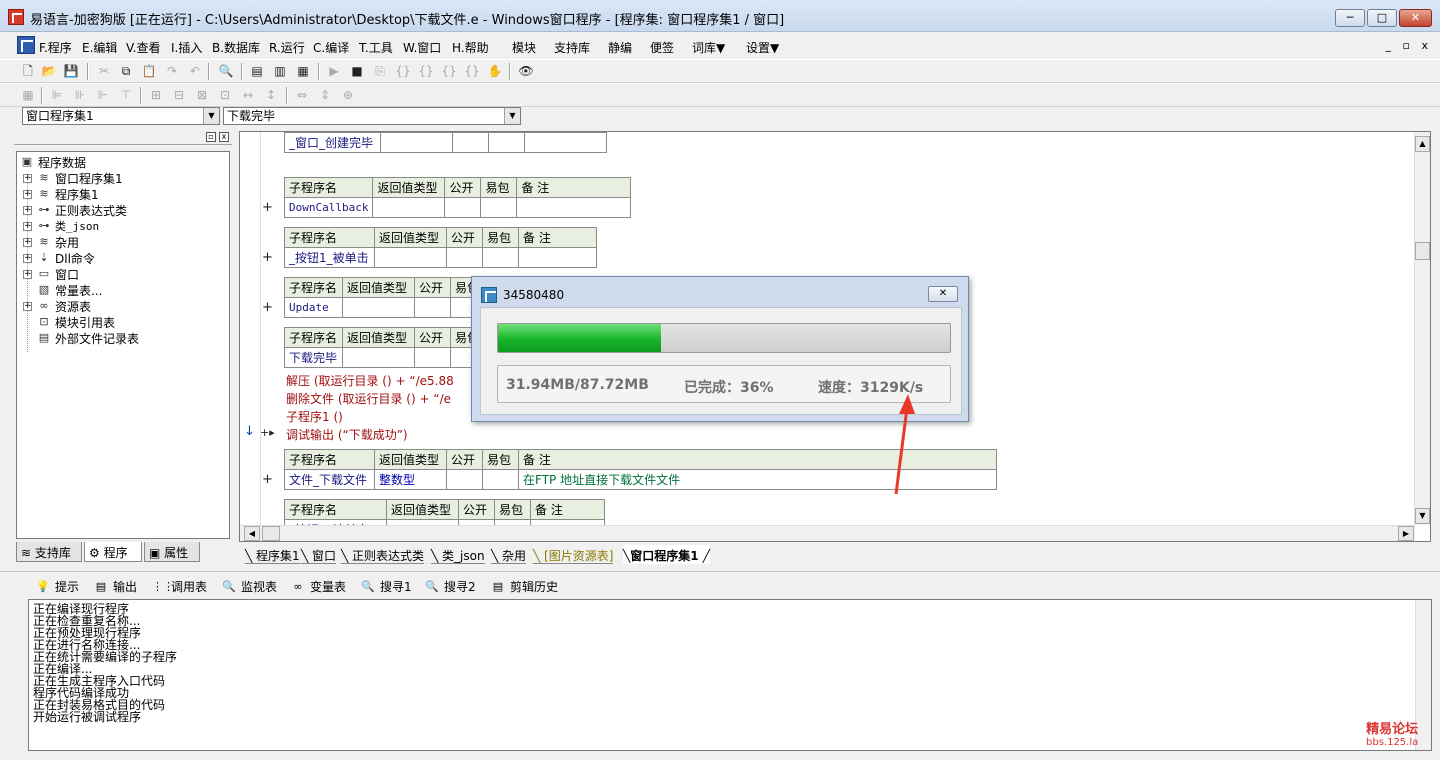  What do you see at coordinates (113, 552) in the screenshot?
I see `tab-program: ⚙ 程序` at bounding box center [113, 552].